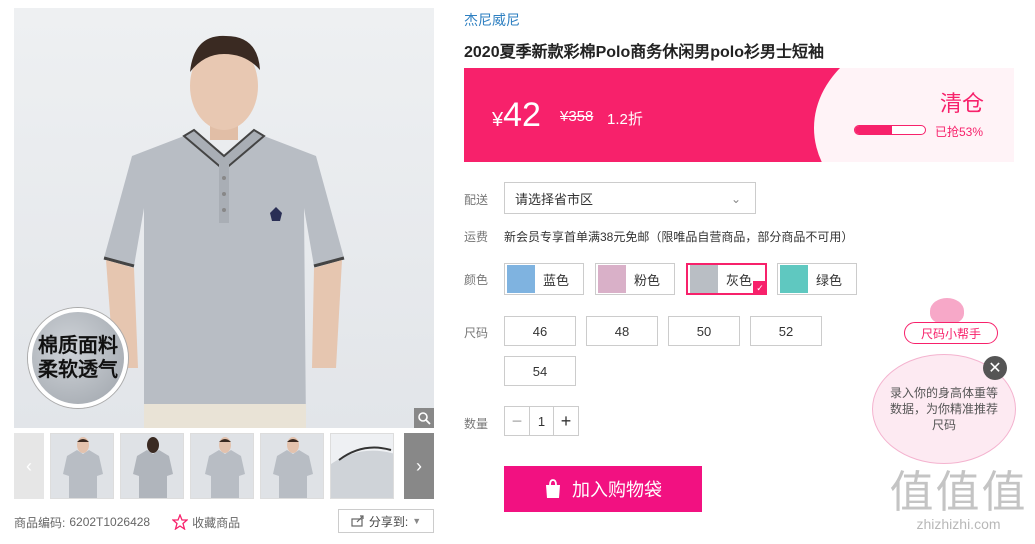  I want to click on sku-value: 6202T1026428, so click(110, 522).